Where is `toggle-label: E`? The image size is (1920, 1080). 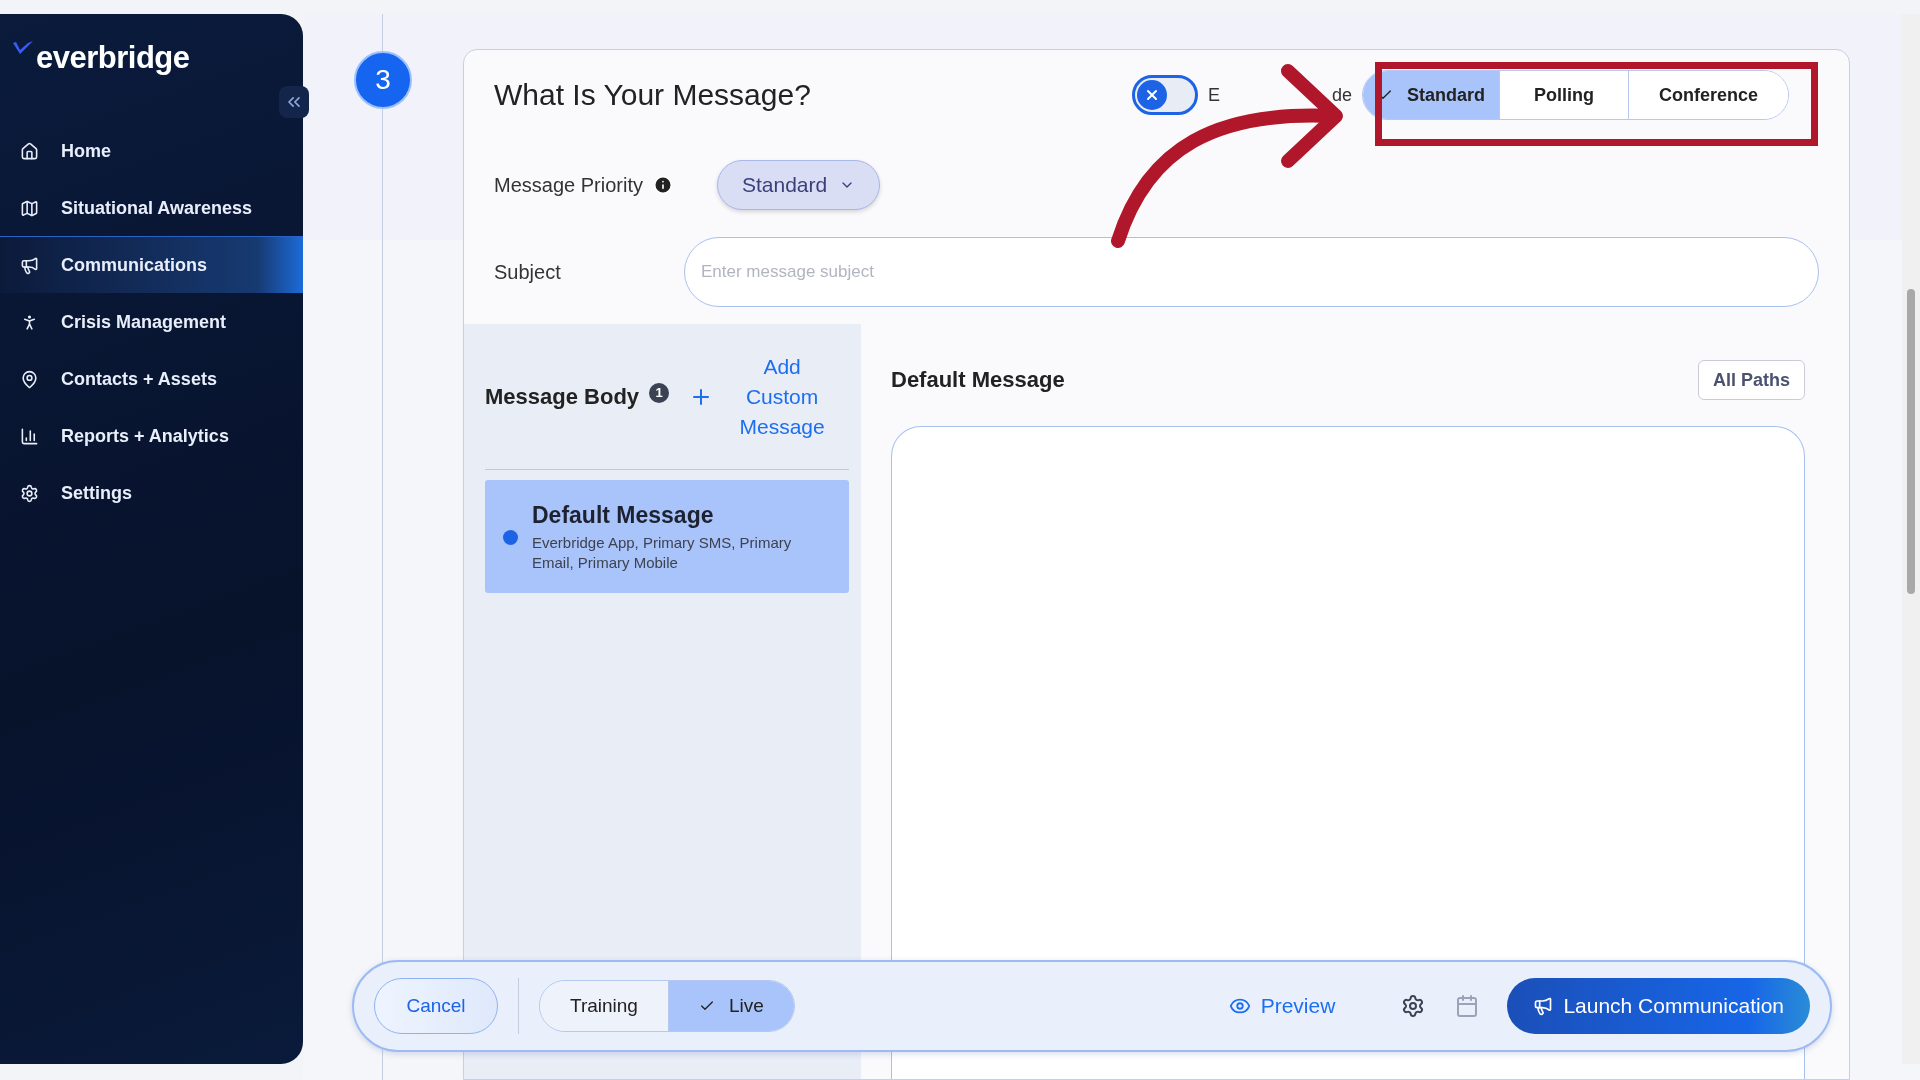 toggle-label: E is located at coordinates (1213, 95).